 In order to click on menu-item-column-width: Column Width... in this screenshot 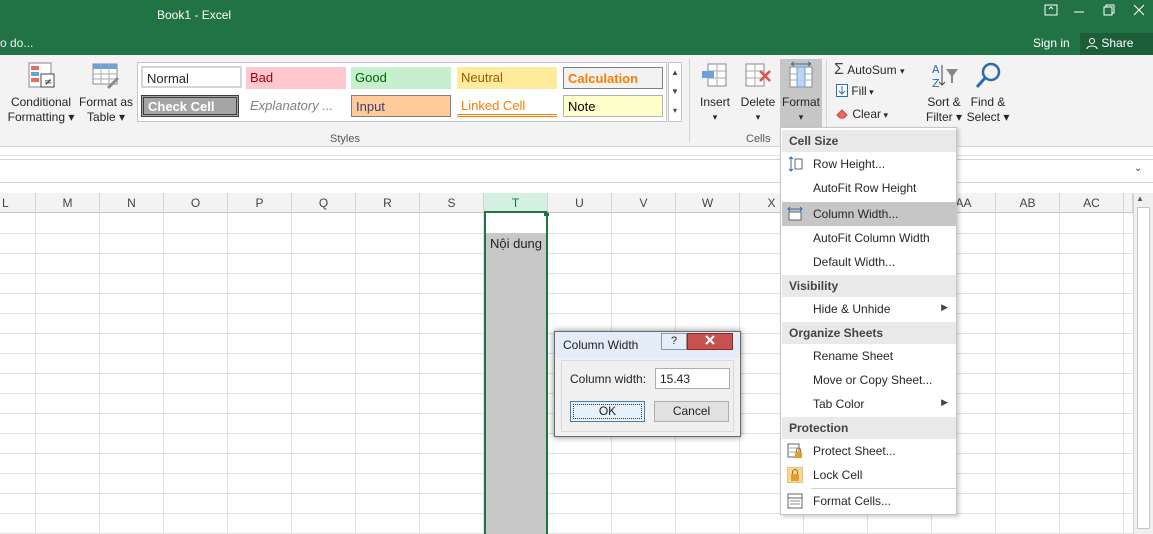, I will do `click(869, 214)`.